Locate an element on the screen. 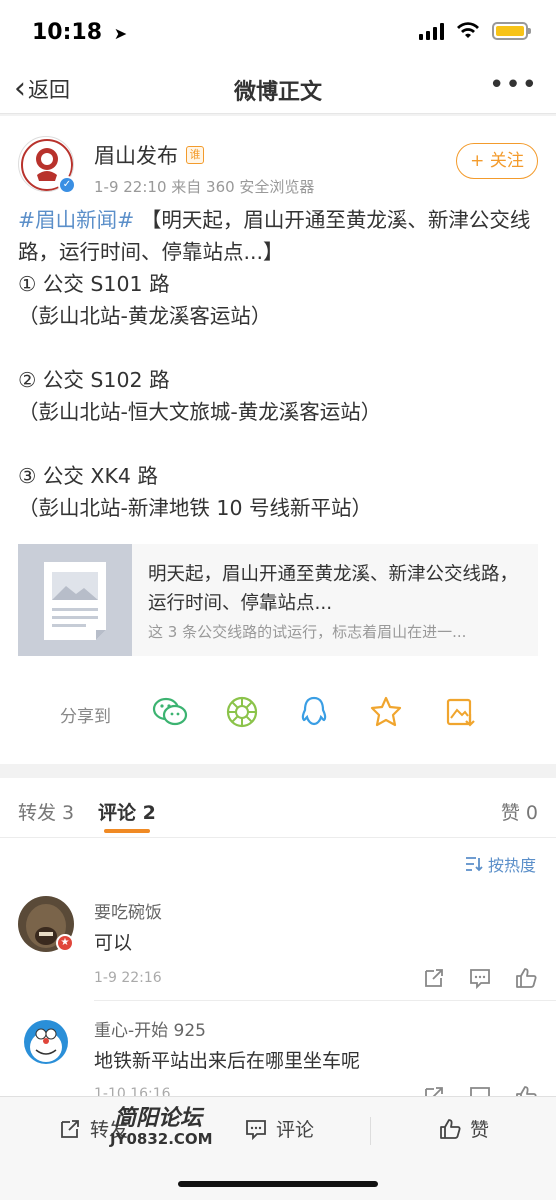 This screenshot has height=1200, width=556. more-icon: ••• is located at coordinates (513, 85).